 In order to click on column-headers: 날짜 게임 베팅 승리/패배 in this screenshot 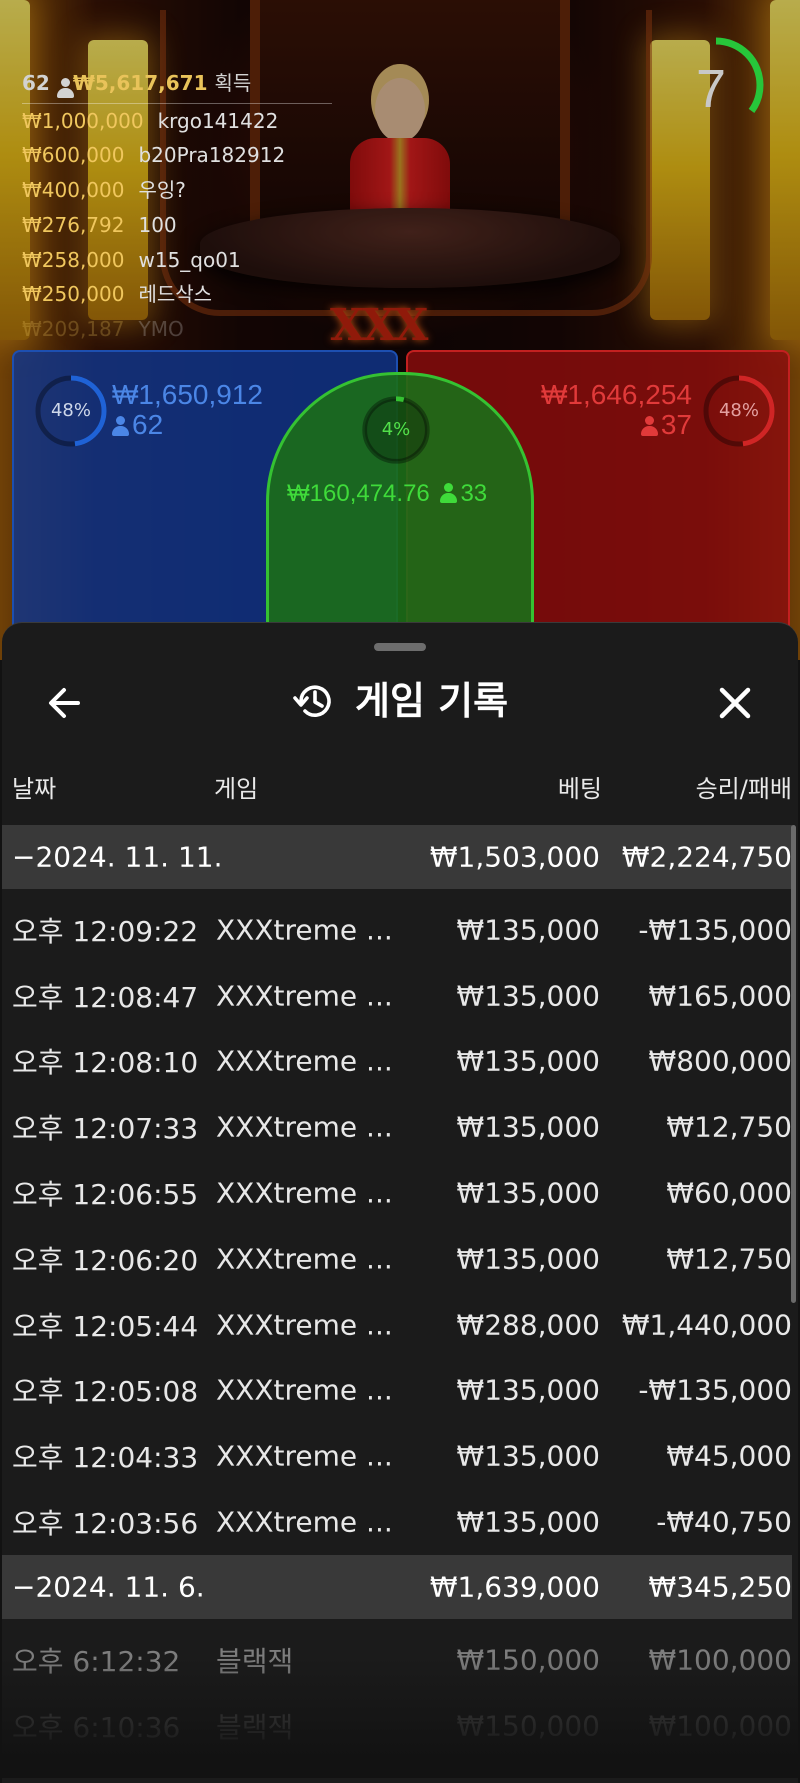, I will do `click(400, 787)`.